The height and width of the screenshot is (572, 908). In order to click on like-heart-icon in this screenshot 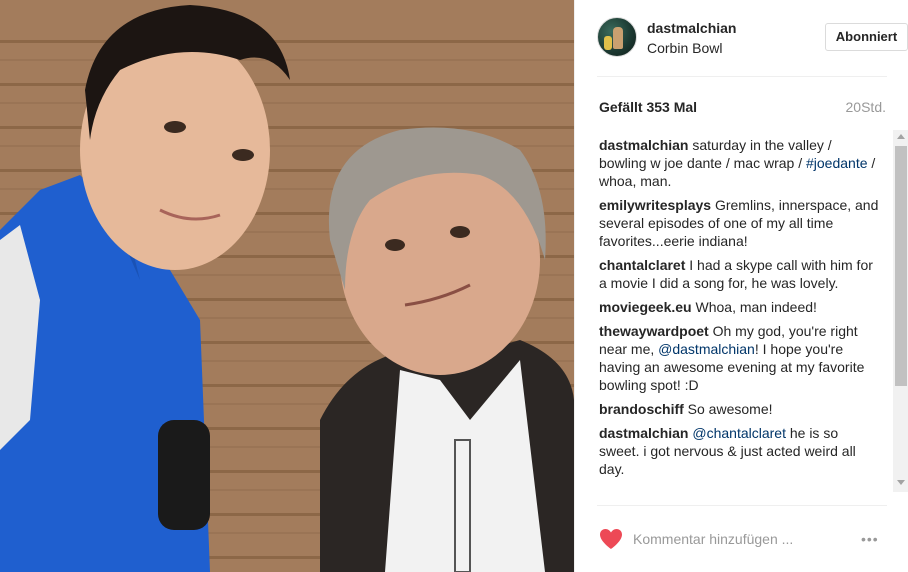, I will do `click(611, 539)`.